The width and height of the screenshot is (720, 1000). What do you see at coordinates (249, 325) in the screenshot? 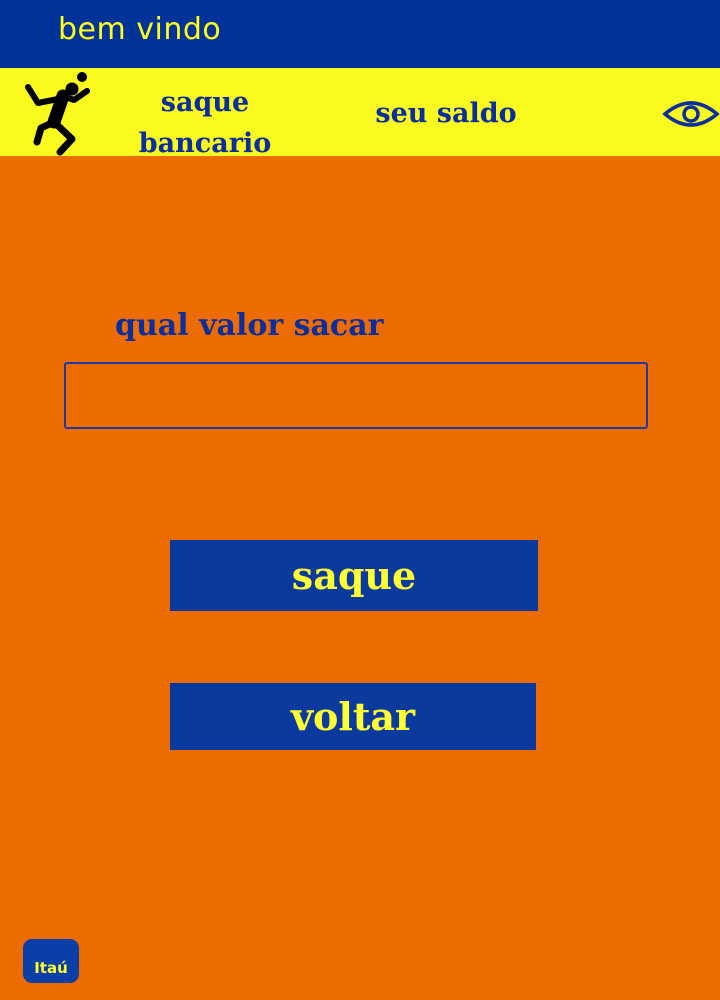
I see `amount-question-label: qual valor sacar` at bounding box center [249, 325].